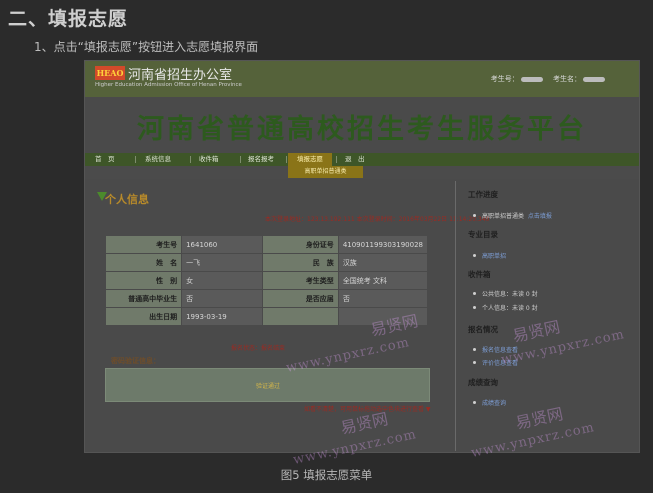  Describe the element at coordinates (222, 262) in the screenshot. I see `field-value: 一飞` at that location.